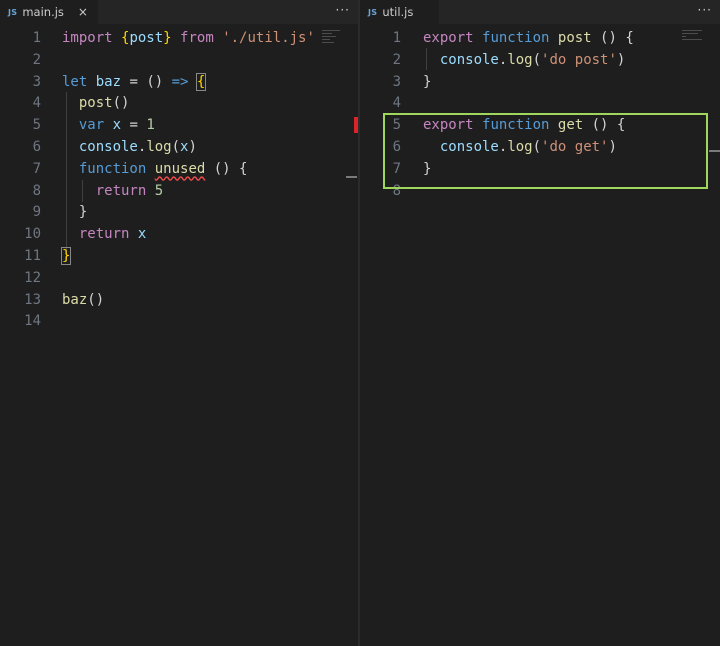  I want to click on code-token: unused, so click(180, 168).